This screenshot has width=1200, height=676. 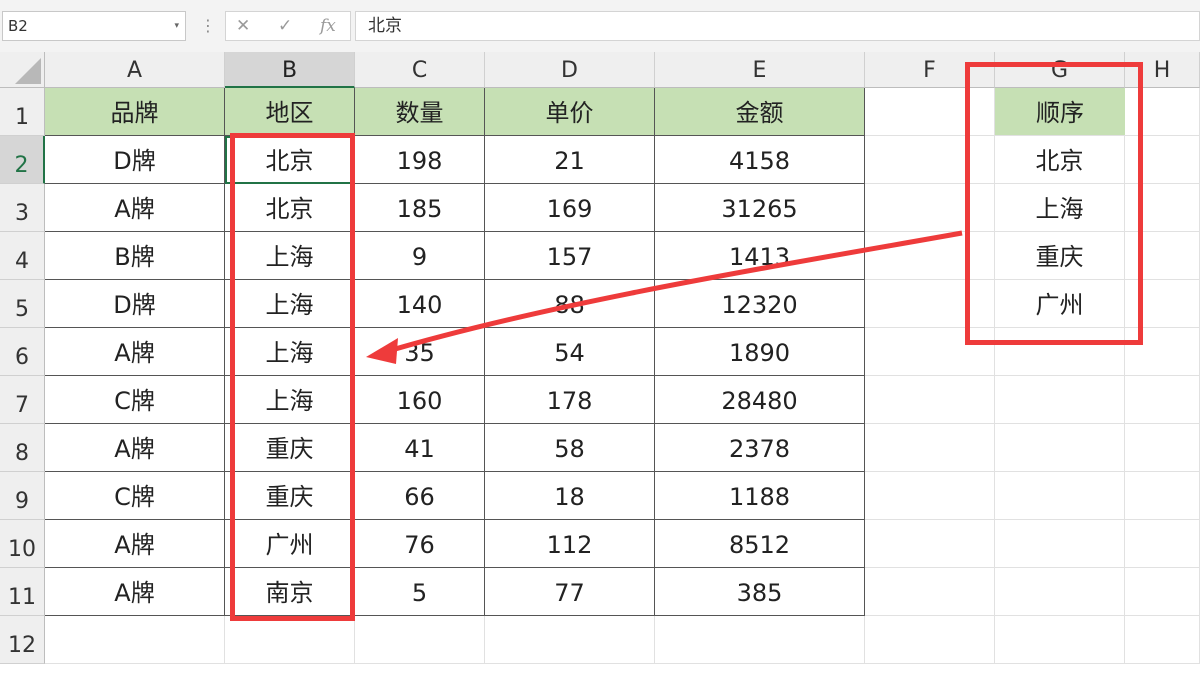 I want to click on annotation-arrow, so click(x=664, y=297).